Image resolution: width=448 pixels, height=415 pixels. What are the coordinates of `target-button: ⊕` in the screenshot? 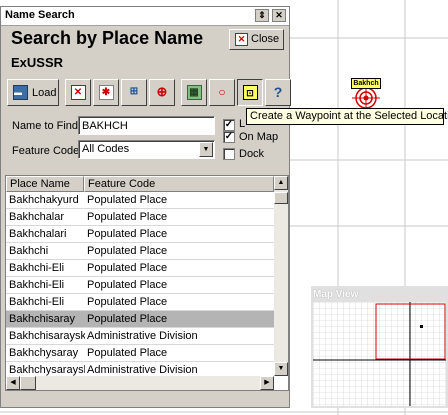 It's located at (162, 92).